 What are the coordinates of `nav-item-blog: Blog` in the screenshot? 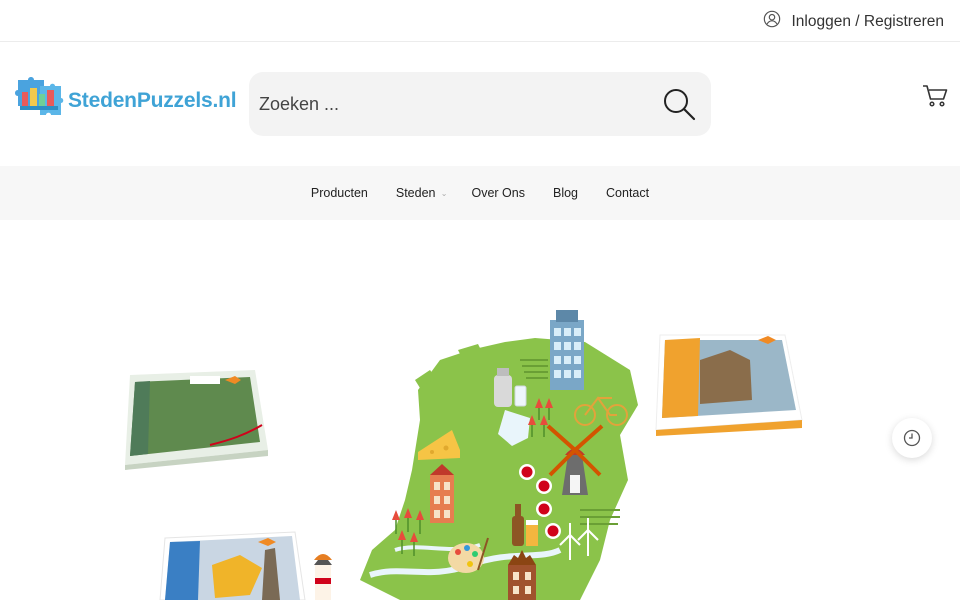 It's located at (565, 193).